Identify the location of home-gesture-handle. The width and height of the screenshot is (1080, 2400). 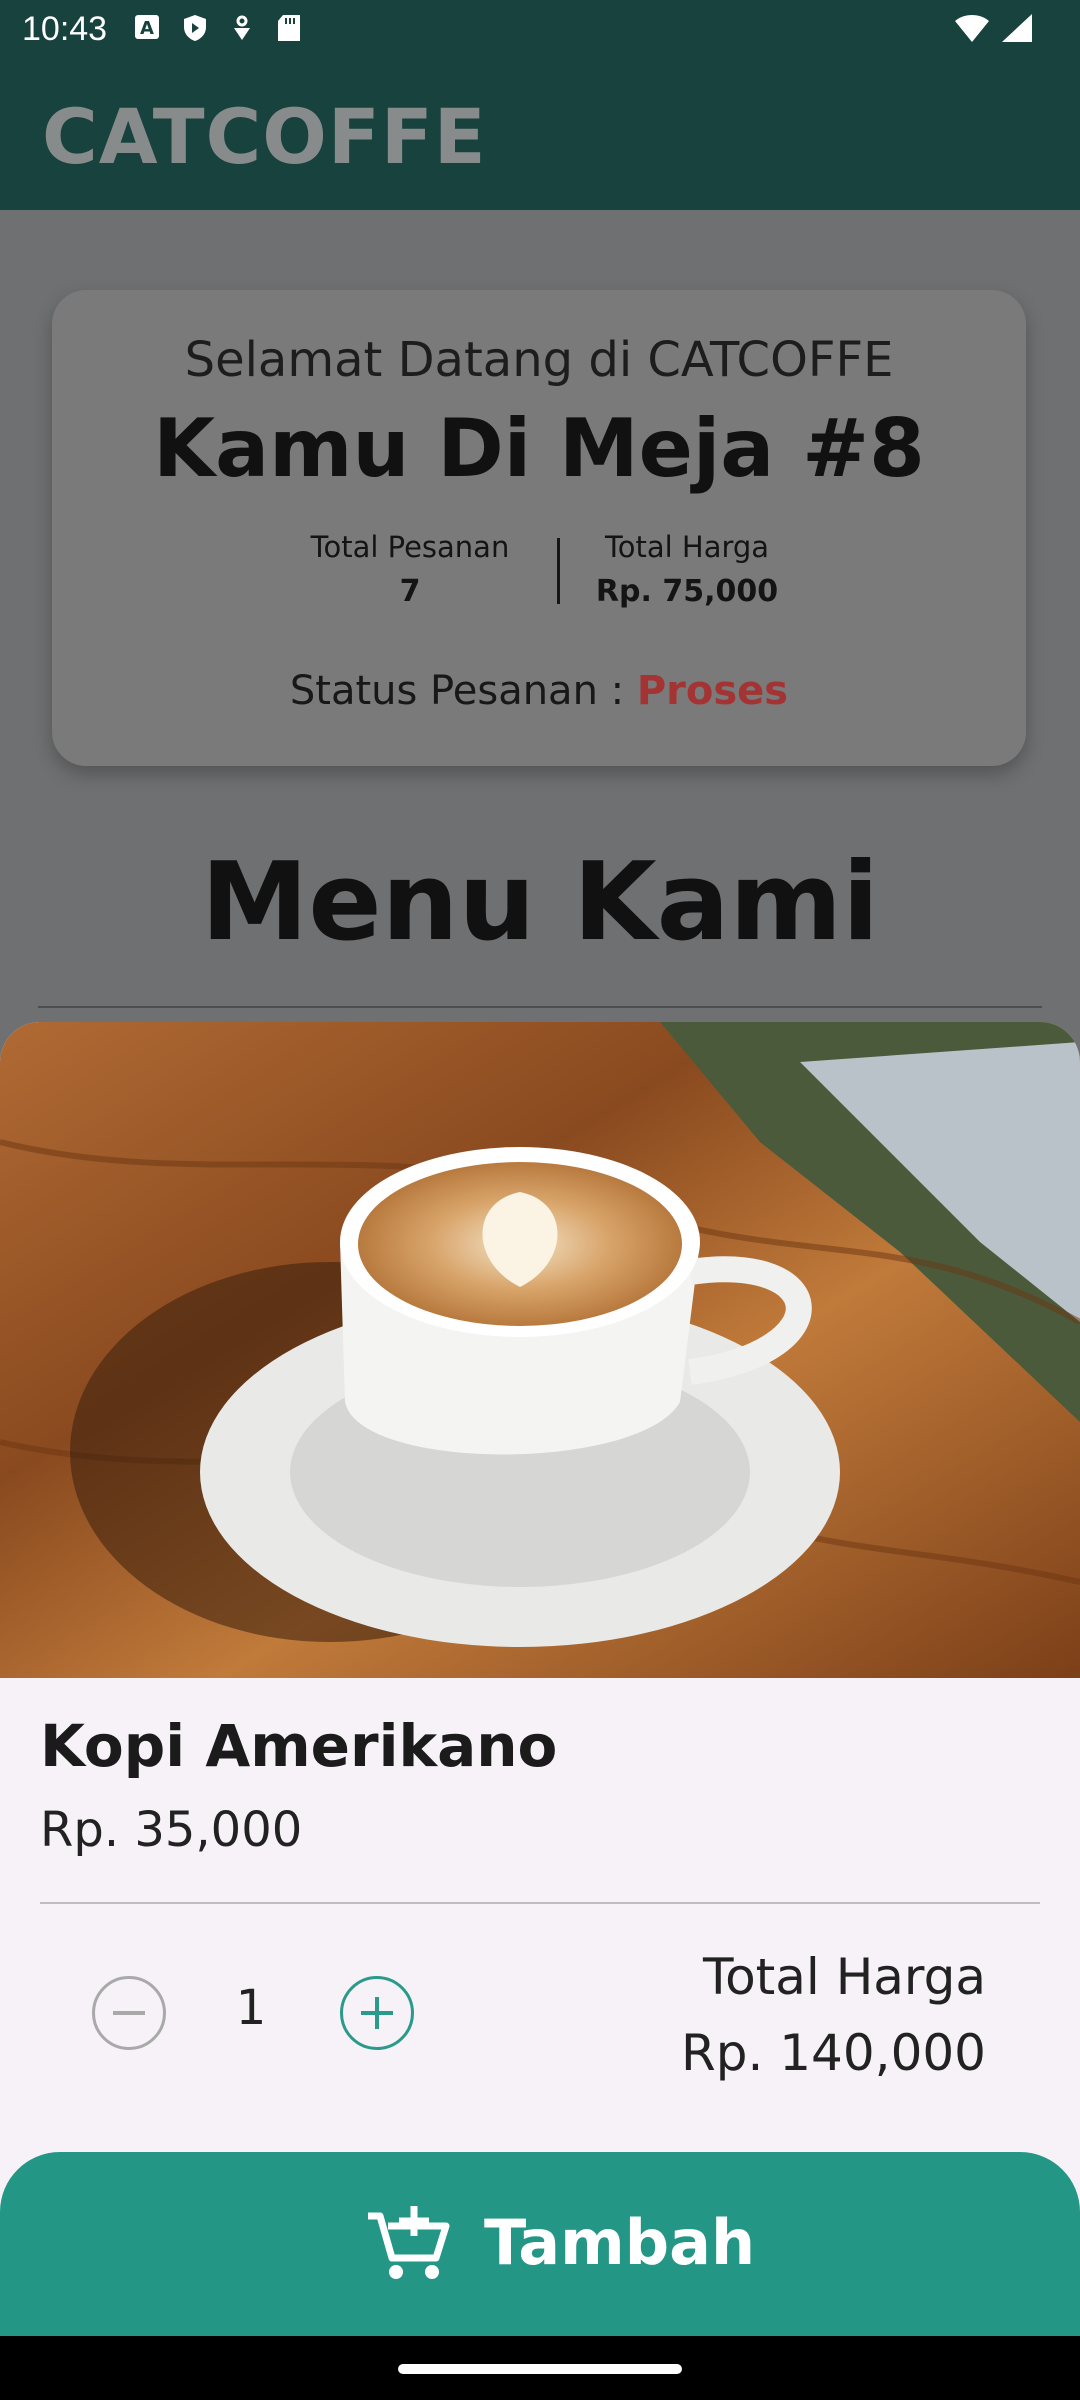
(540, 2369).